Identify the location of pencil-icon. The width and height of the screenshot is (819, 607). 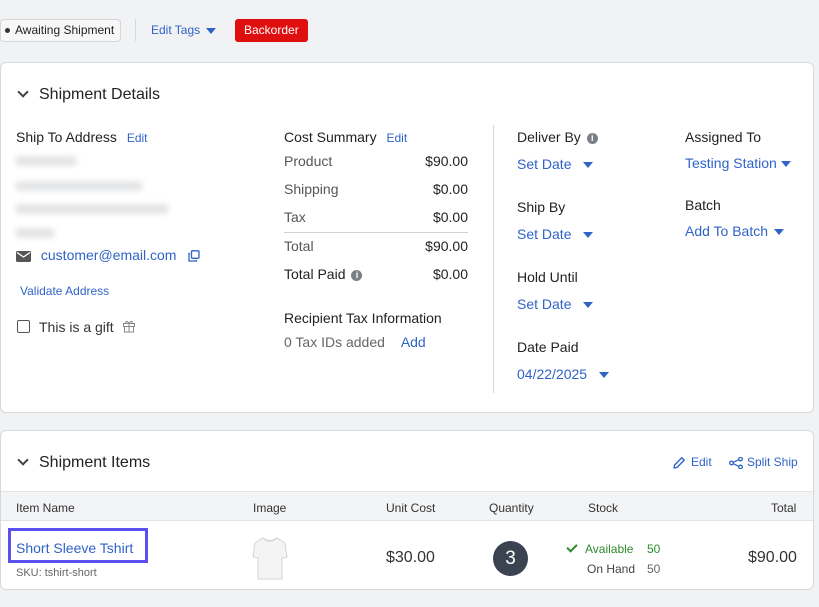
(679, 462).